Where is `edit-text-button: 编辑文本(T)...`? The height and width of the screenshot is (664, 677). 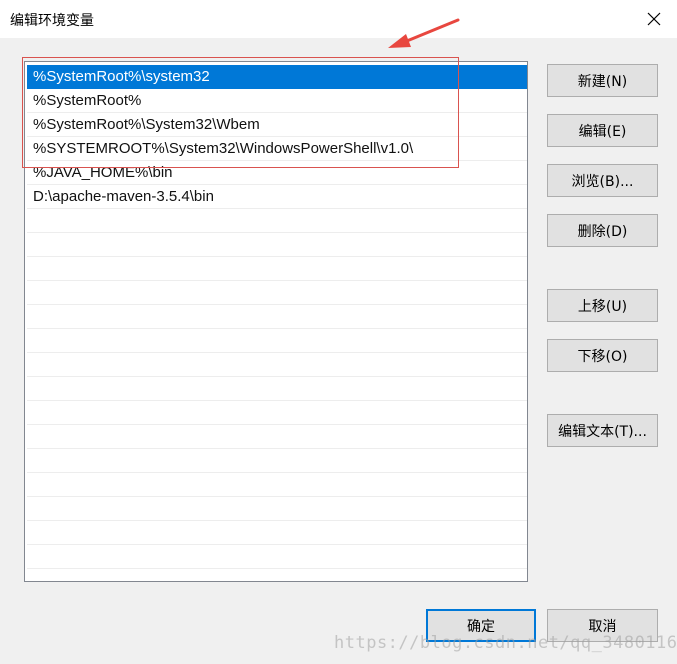
edit-text-button: 编辑文本(T)... is located at coordinates (602, 430).